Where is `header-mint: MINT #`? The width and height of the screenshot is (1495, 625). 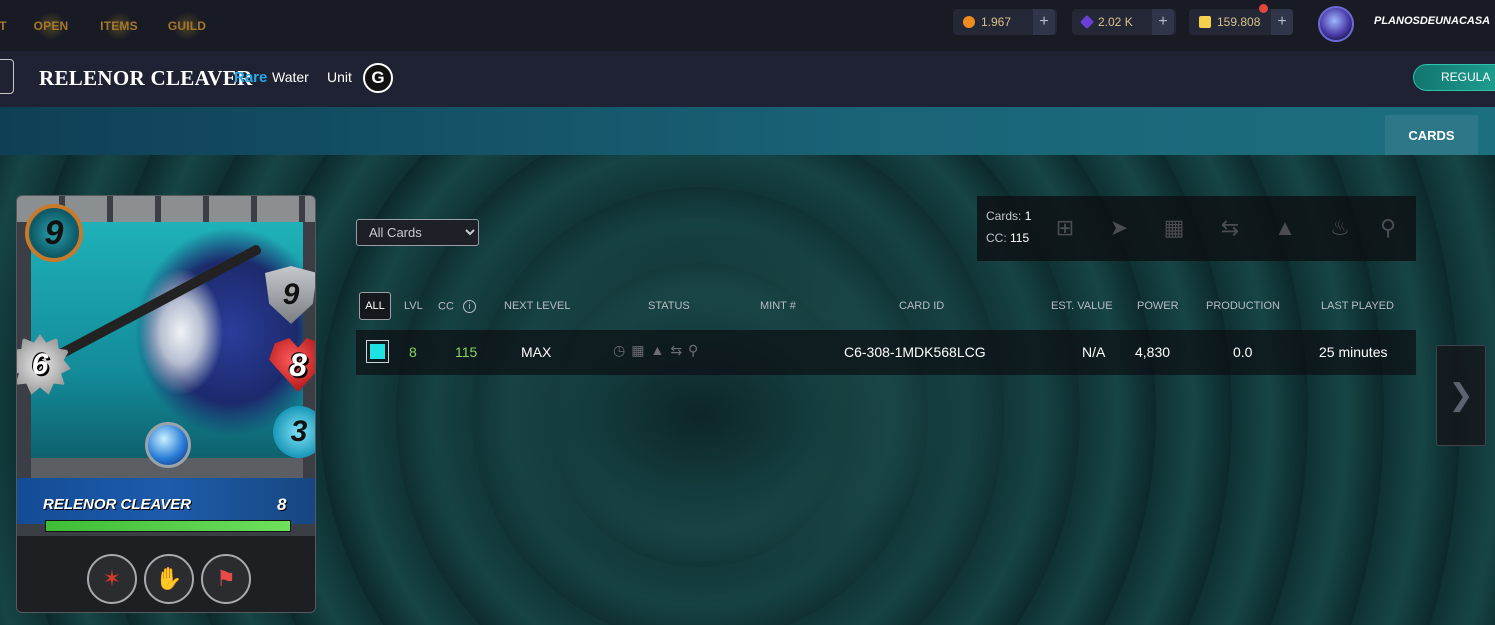 header-mint: MINT # is located at coordinates (778, 306).